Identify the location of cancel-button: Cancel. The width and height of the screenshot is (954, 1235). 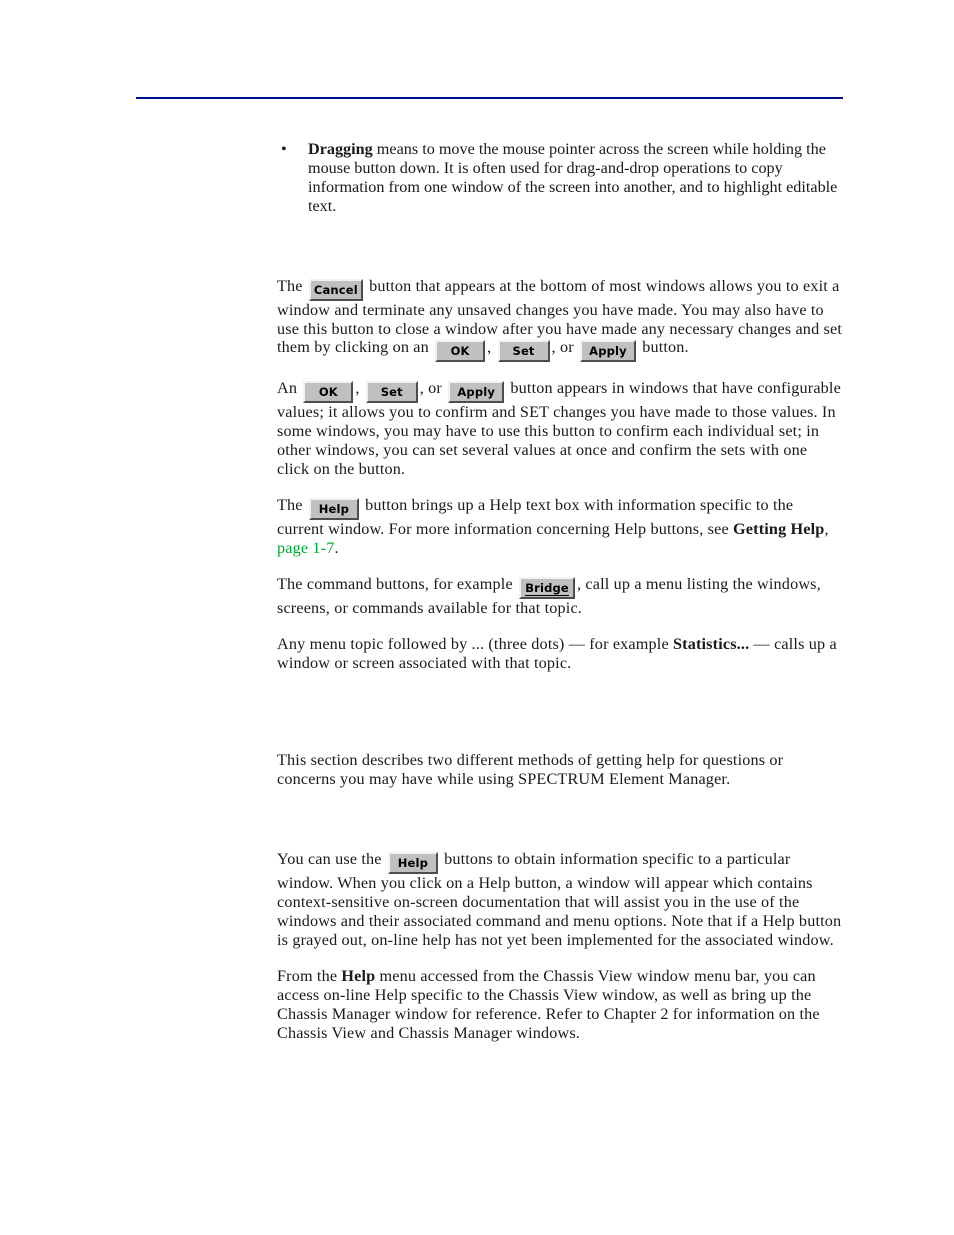
(335, 289).